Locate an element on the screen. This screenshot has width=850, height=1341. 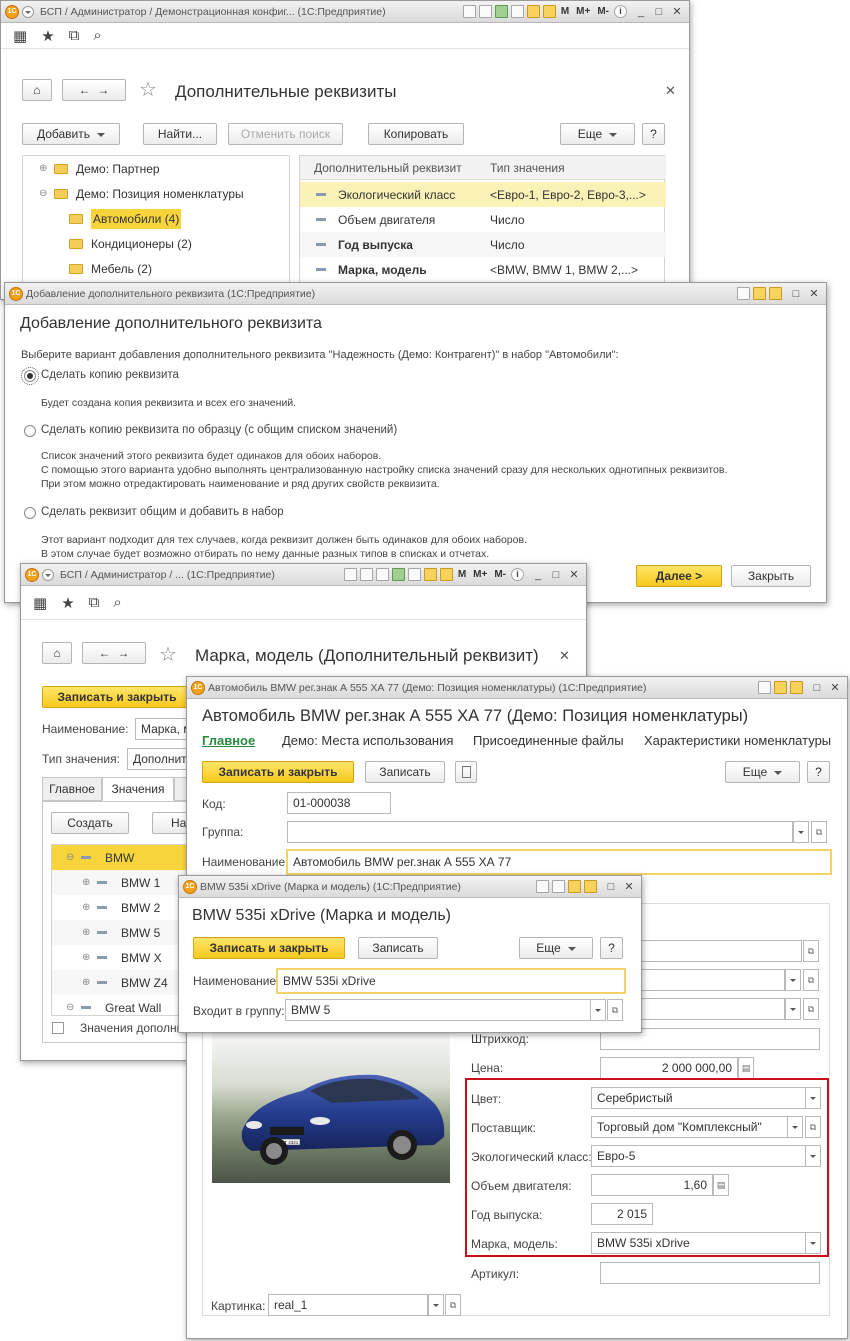
next-button: Далее > is located at coordinates (679, 576).